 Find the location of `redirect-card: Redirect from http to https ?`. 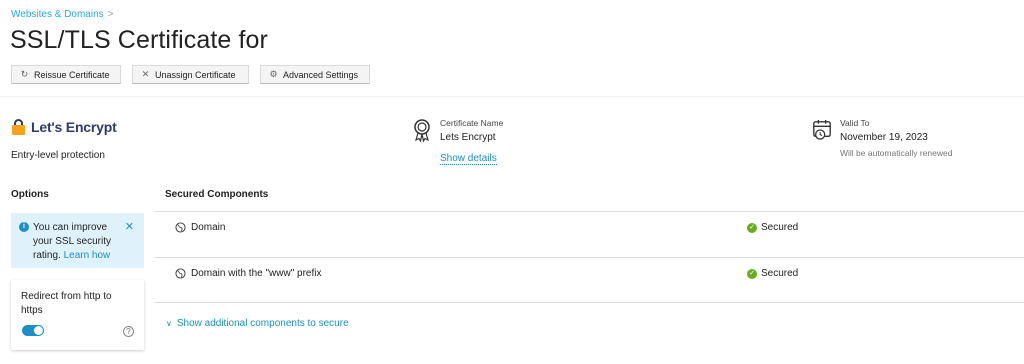

redirect-card: Redirect from http to https ? is located at coordinates (77, 315).